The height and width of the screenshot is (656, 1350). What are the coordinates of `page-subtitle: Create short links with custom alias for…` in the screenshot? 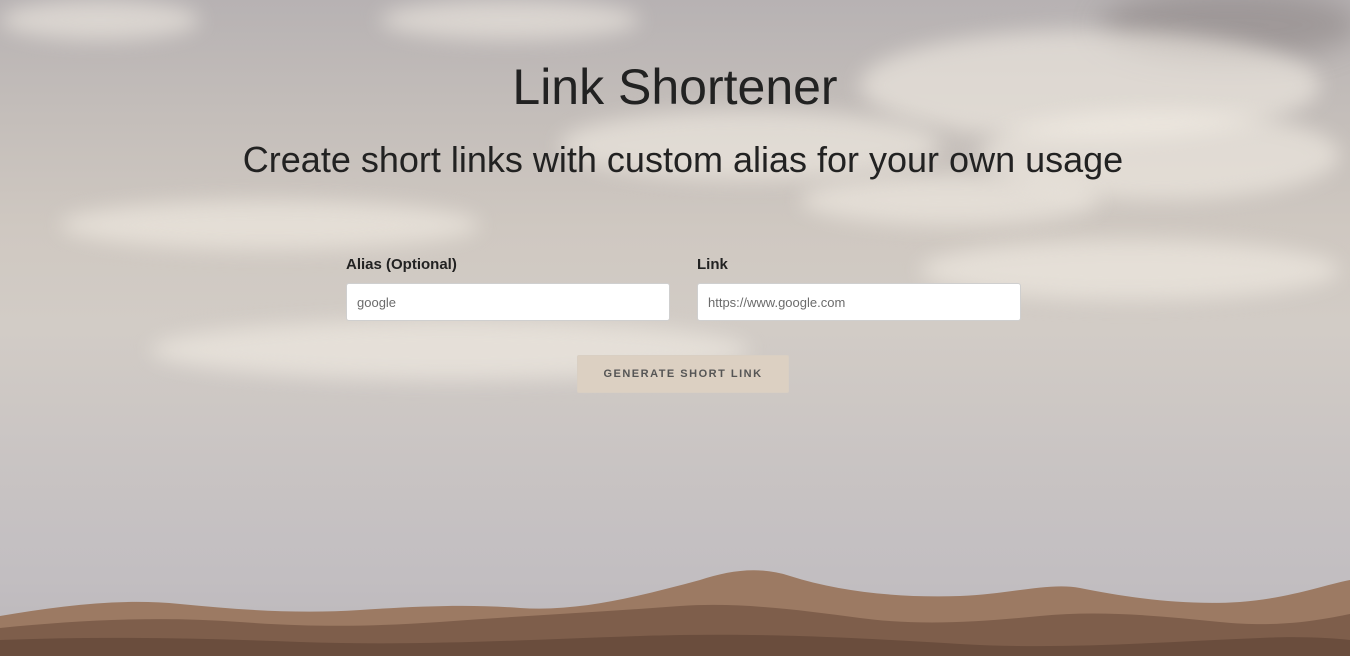 It's located at (683, 159).